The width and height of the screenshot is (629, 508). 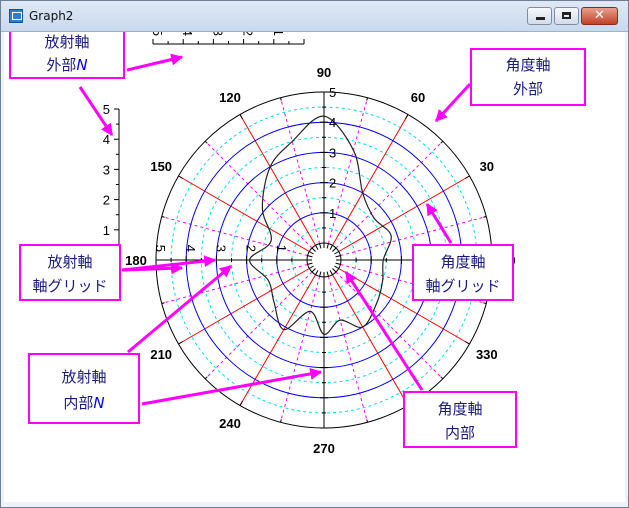 I want to click on radial-tick-label-inner-horizontal: 5, so click(x=160, y=248).